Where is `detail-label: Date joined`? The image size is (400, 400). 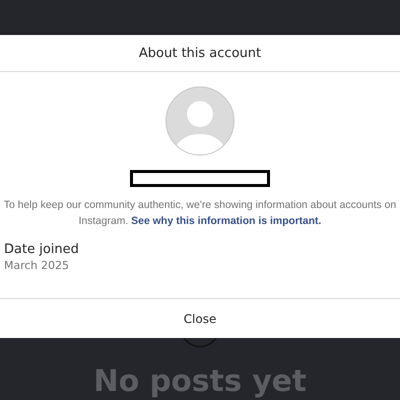
detail-label: Date joined is located at coordinates (42, 249).